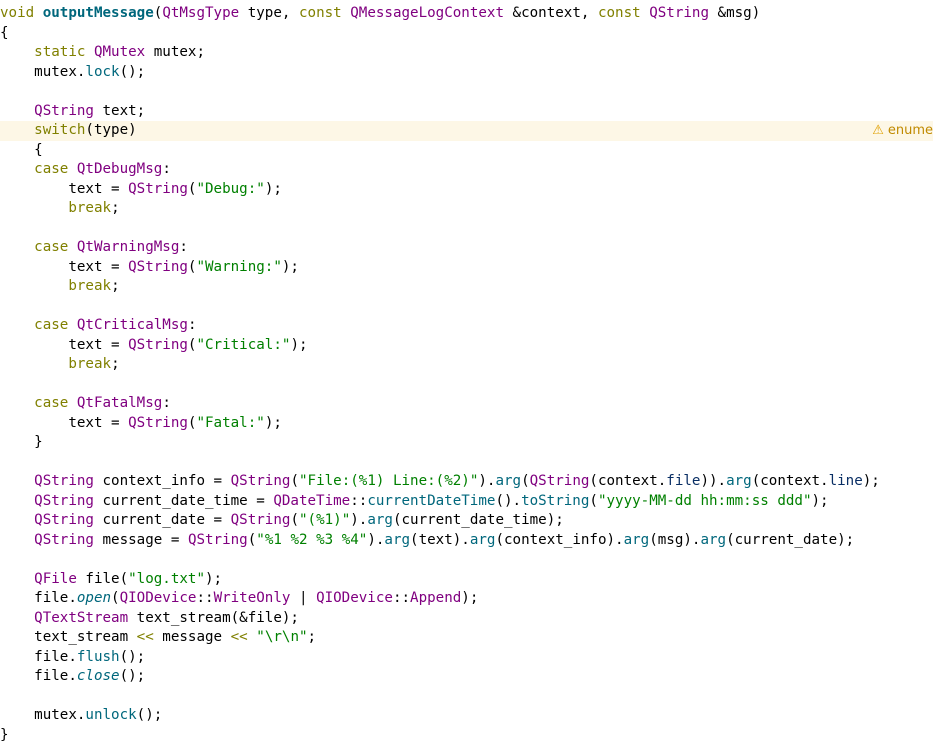 This screenshot has width=933, height=746. I want to click on code-token: ))., so click(713, 481).